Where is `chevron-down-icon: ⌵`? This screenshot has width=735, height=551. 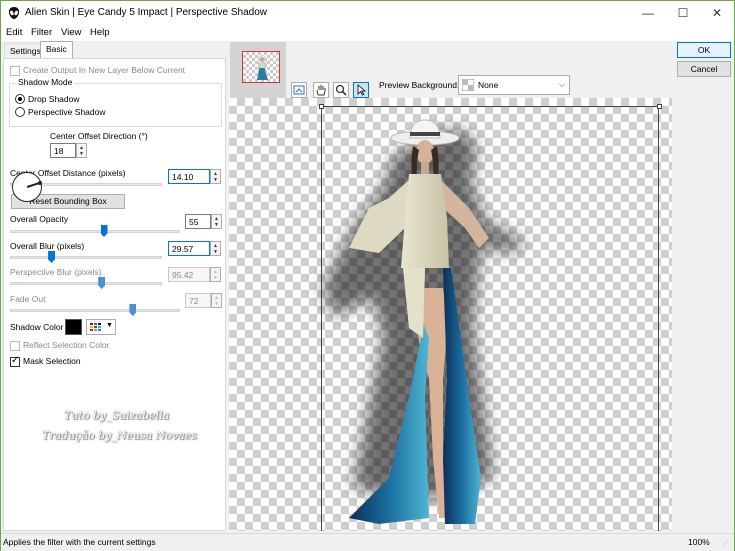
chevron-down-icon: ⌵ is located at coordinates (561, 84).